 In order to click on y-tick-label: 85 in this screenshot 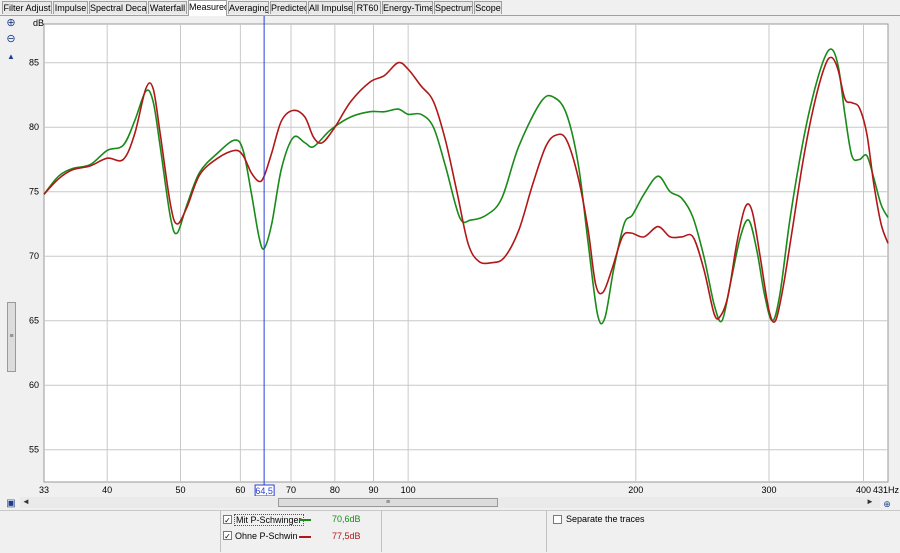, I will do `click(34, 63)`.